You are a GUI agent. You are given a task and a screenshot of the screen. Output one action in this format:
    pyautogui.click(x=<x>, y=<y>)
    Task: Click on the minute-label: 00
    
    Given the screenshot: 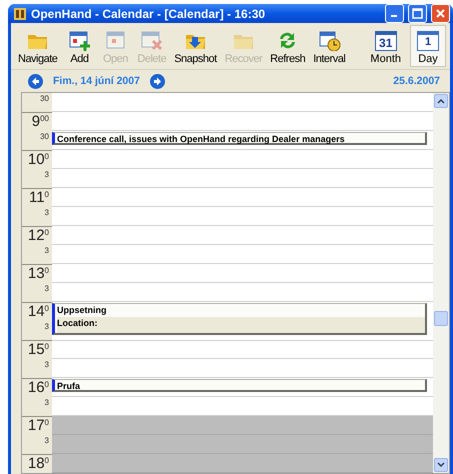 What is the action you would take?
    pyautogui.click(x=44, y=118)
    